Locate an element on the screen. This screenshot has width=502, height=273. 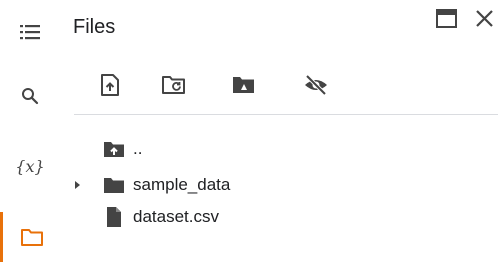
table-of-contents-button is located at coordinates (30, 32).